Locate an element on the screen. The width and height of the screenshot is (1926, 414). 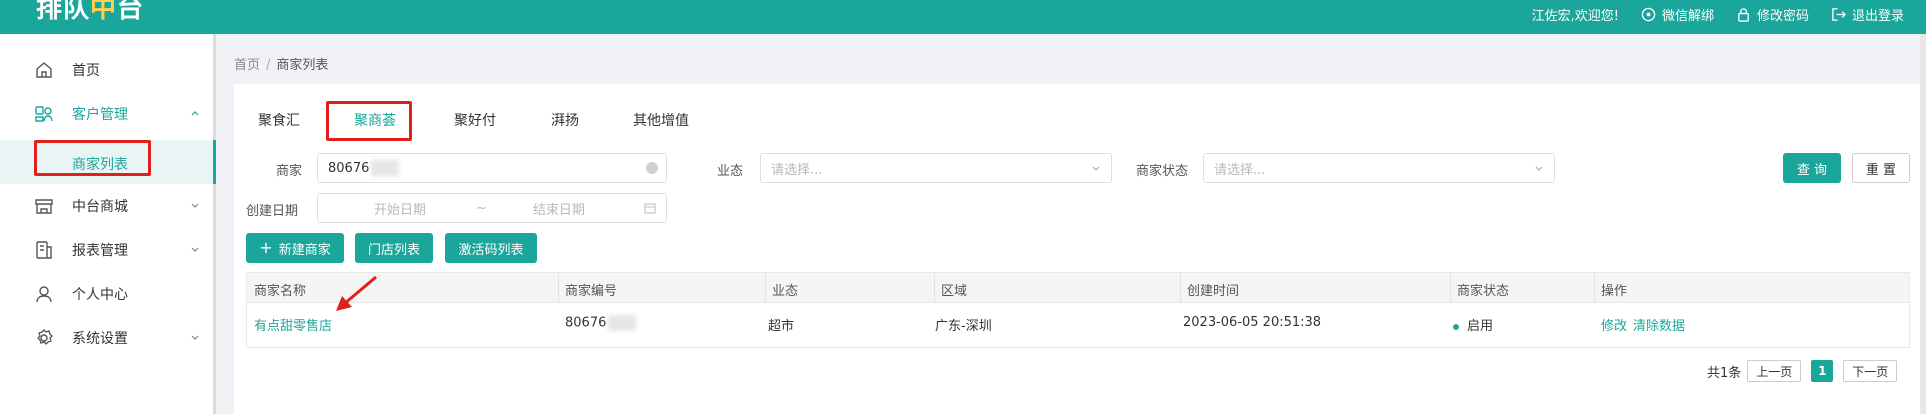
tab-juhaofu: 聚好付 is located at coordinates (475, 120).